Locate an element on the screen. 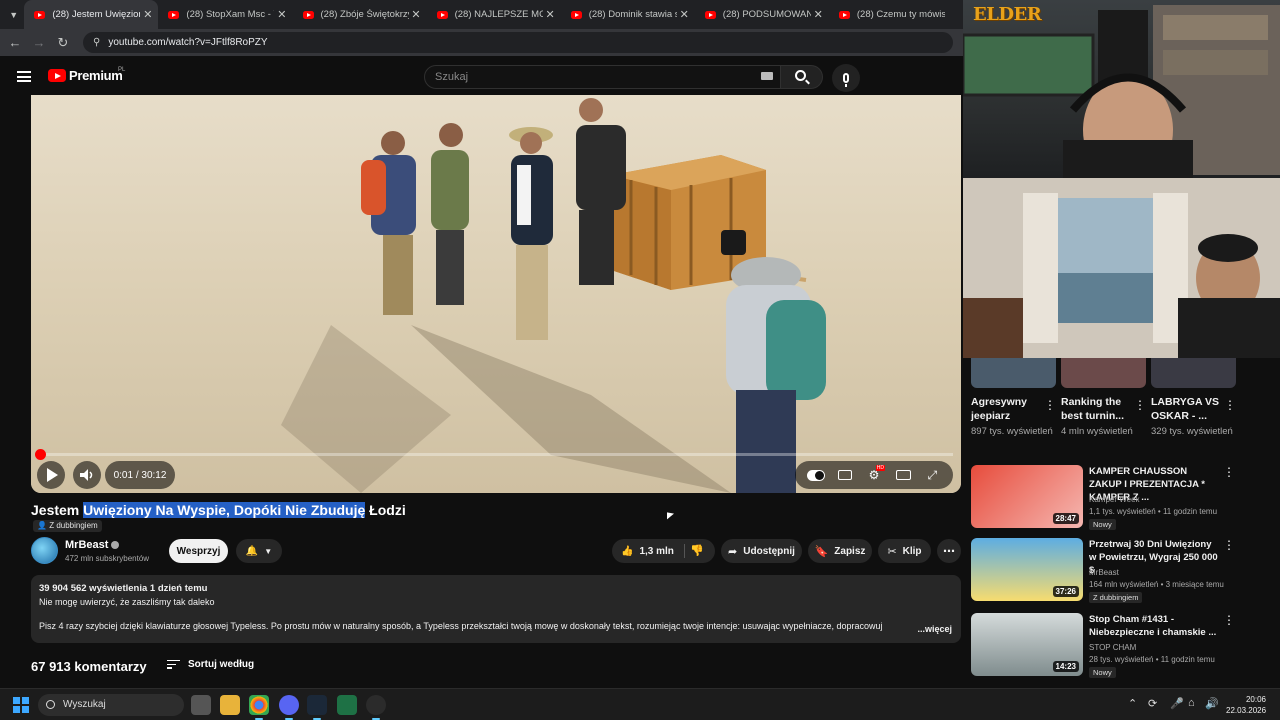  search-input: Szukaj is located at coordinates (602, 77).